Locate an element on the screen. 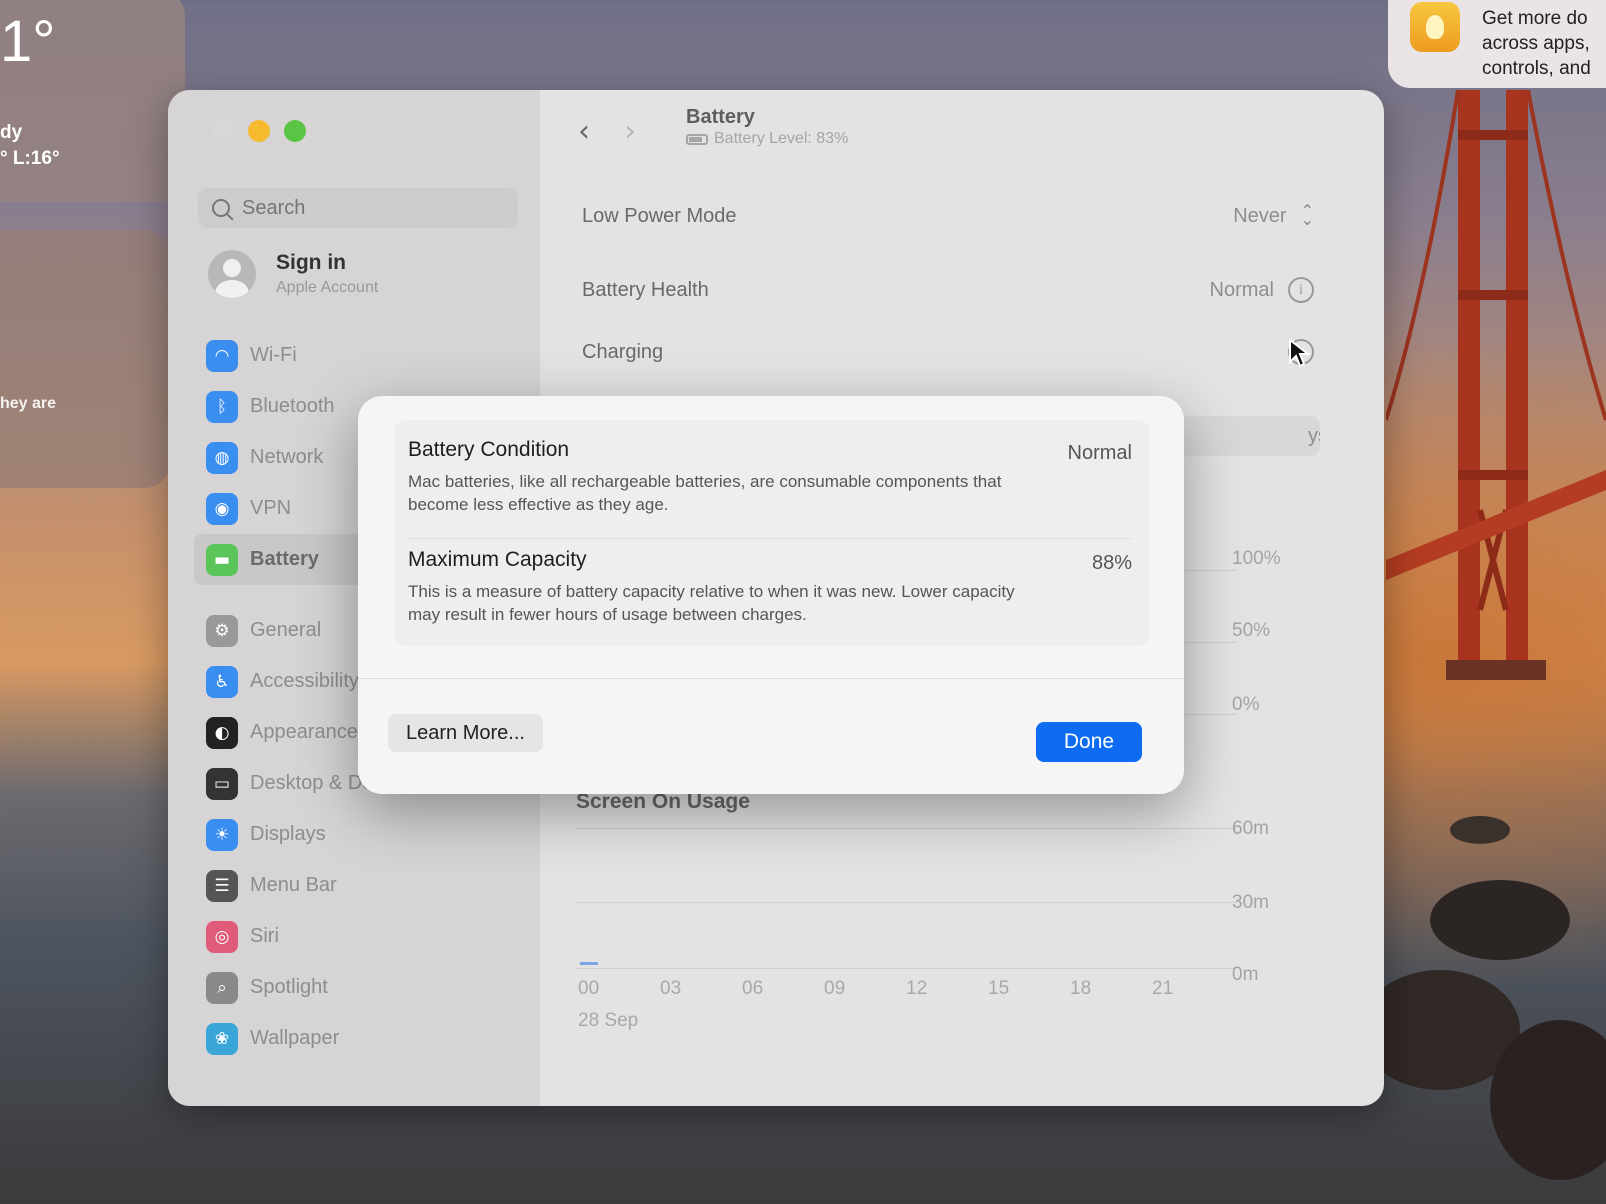  battery-level-text: Battery Level: 83% is located at coordinates (781, 138).